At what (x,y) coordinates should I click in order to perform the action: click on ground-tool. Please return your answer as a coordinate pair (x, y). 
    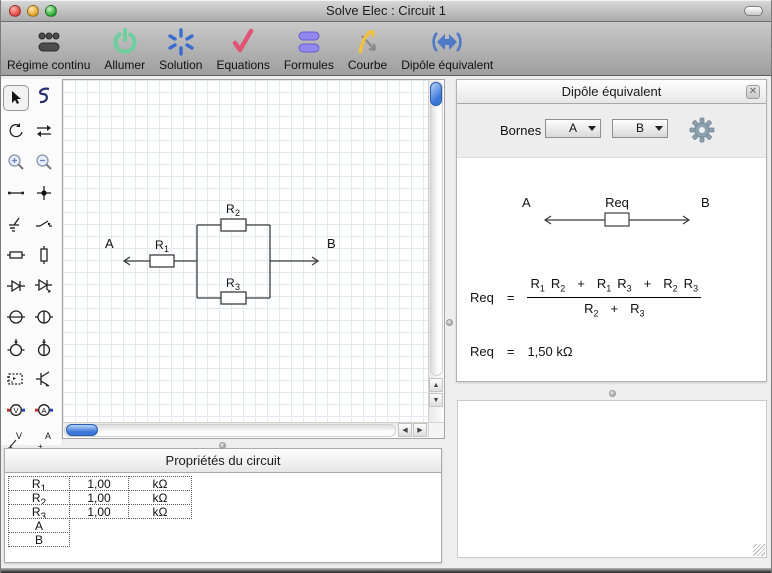
    Looking at the image, I should click on (16, 224).